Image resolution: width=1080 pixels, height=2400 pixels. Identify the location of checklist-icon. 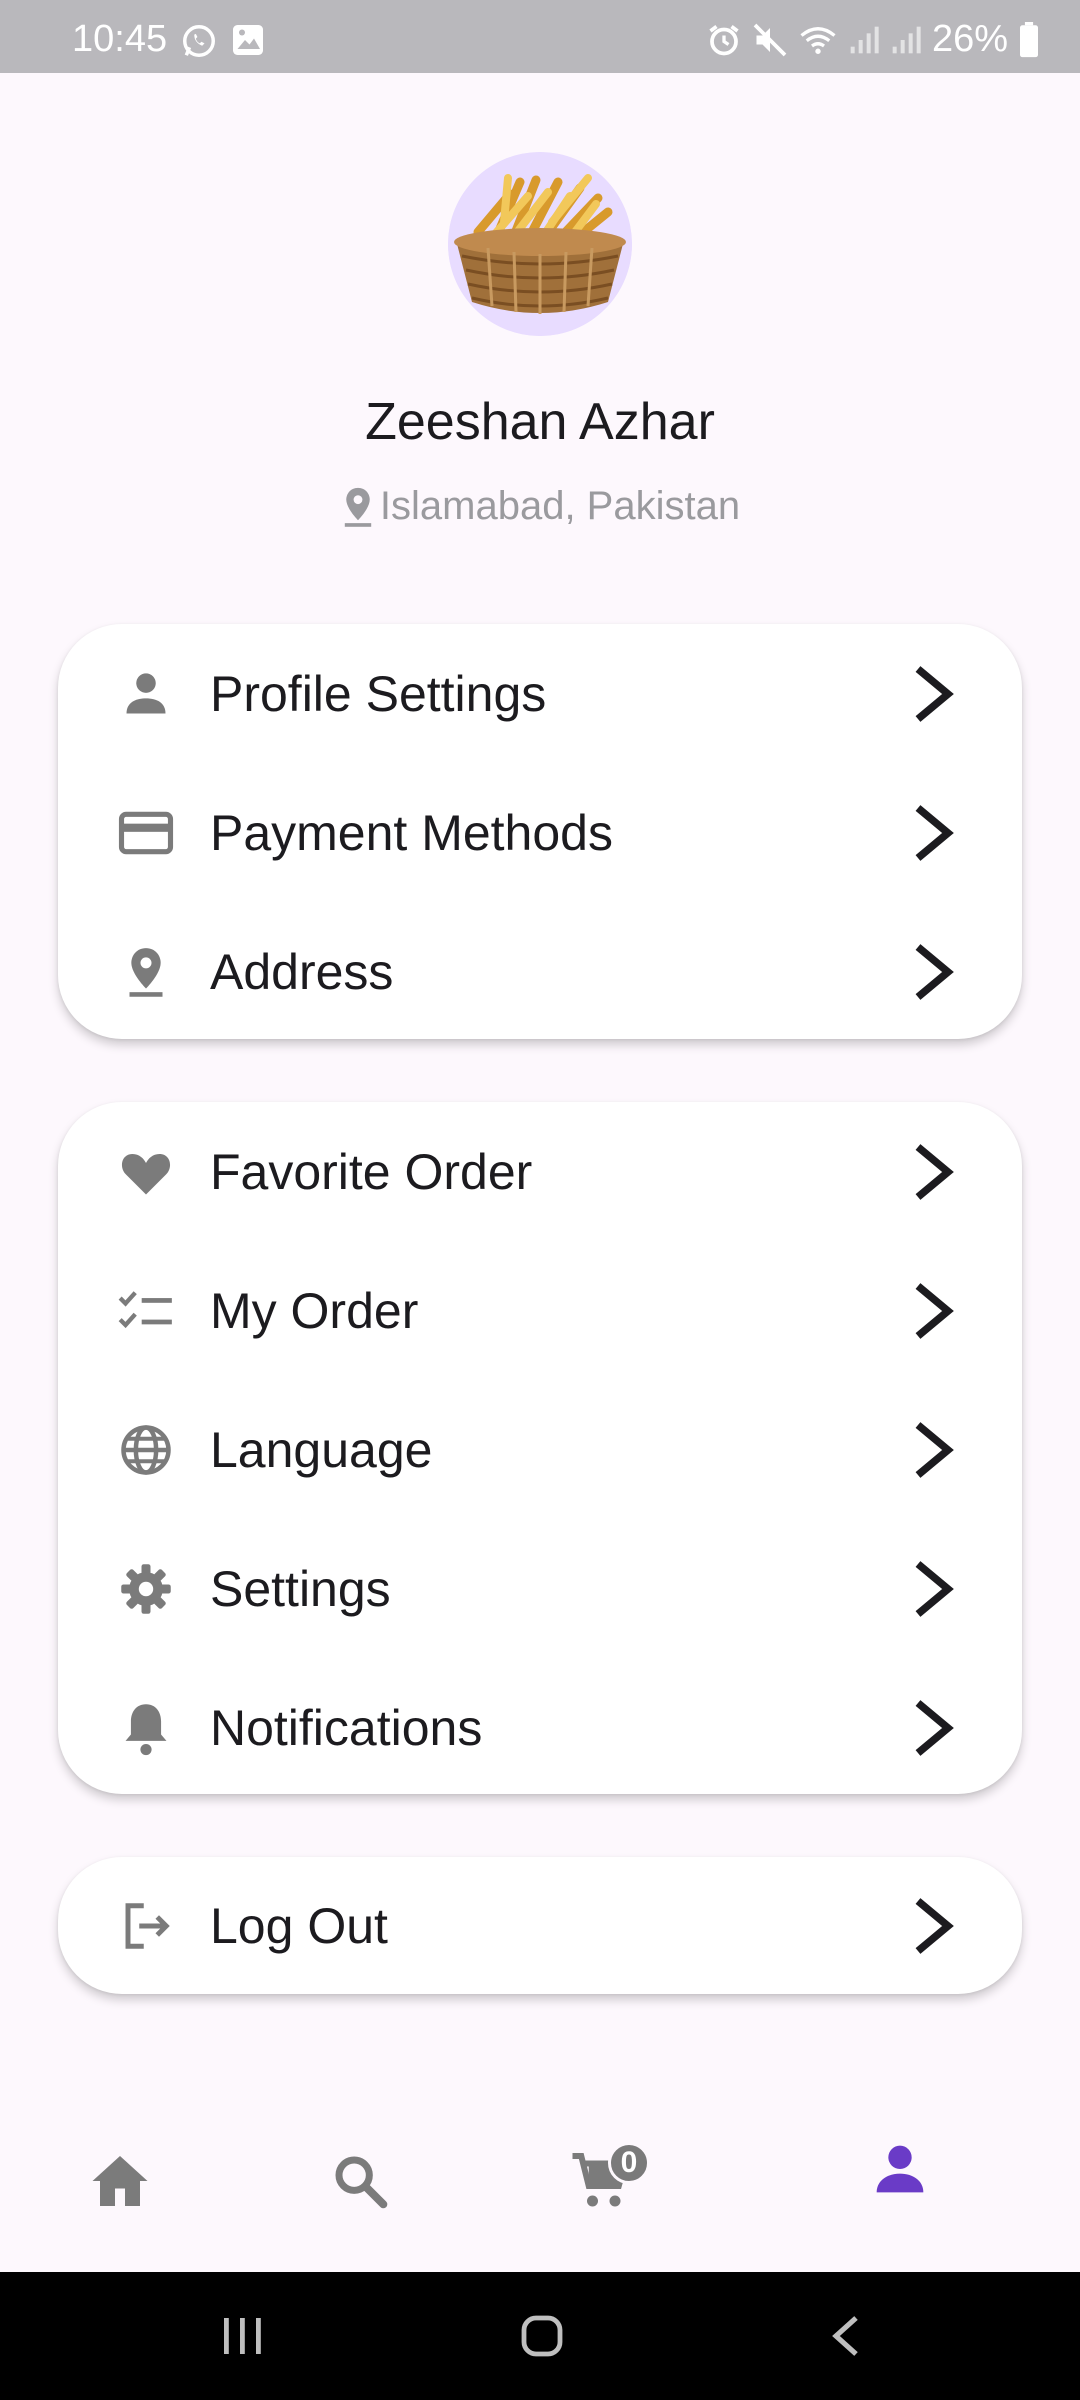
(146, 1311).